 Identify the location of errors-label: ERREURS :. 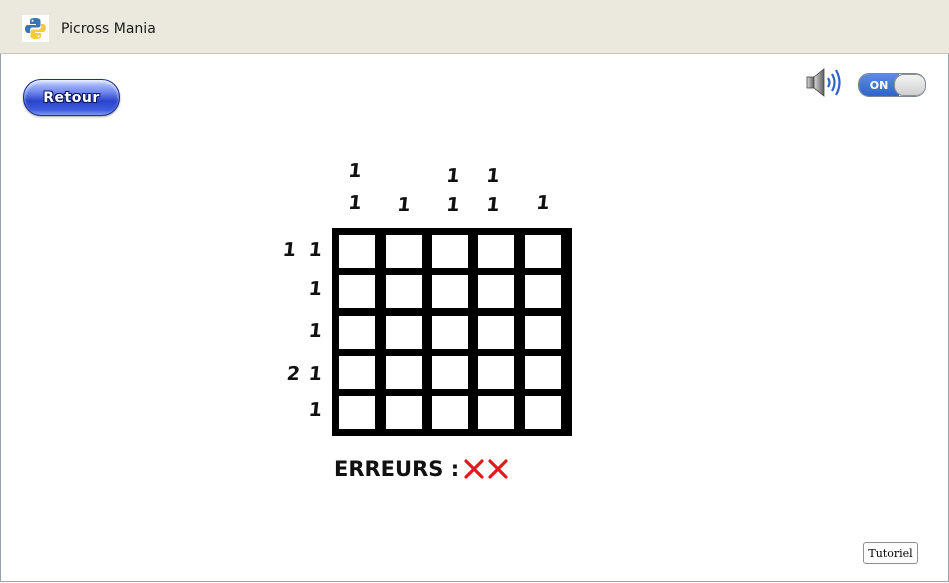
(397, 469).